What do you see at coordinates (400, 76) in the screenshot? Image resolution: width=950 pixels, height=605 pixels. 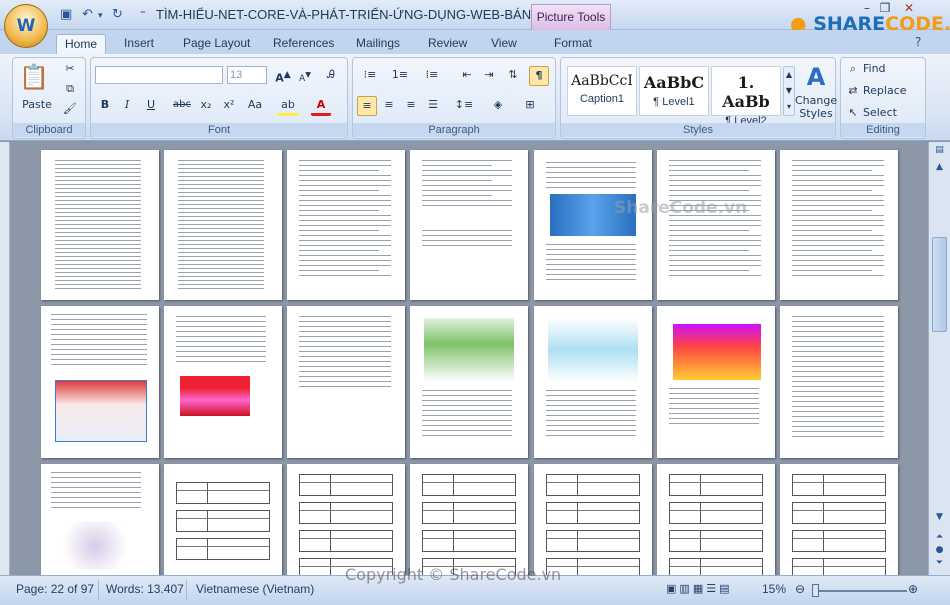 I see `numbering-icon: 1≡` at bounding box center [400, 76].